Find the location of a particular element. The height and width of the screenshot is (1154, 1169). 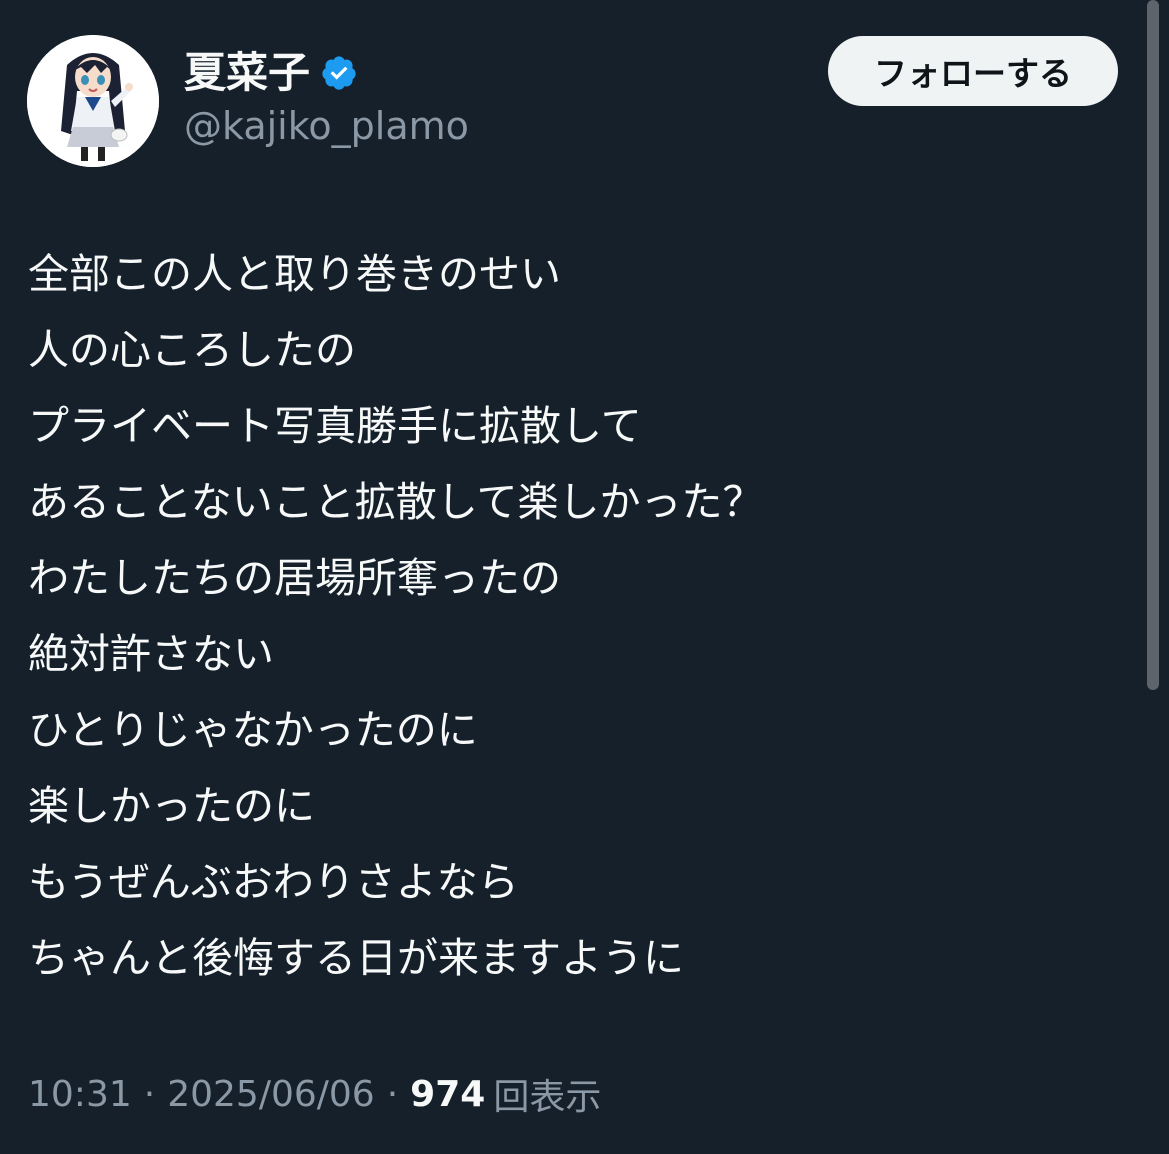

tweet-line: 人の心ころしたの is located at coordinates (192, 350).